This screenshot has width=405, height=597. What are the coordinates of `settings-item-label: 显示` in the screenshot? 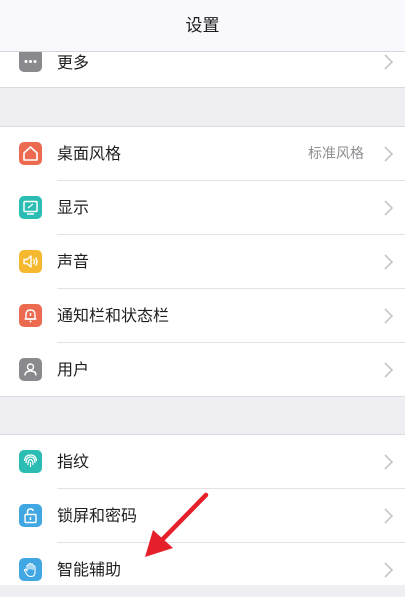 It's located at (73, 207).